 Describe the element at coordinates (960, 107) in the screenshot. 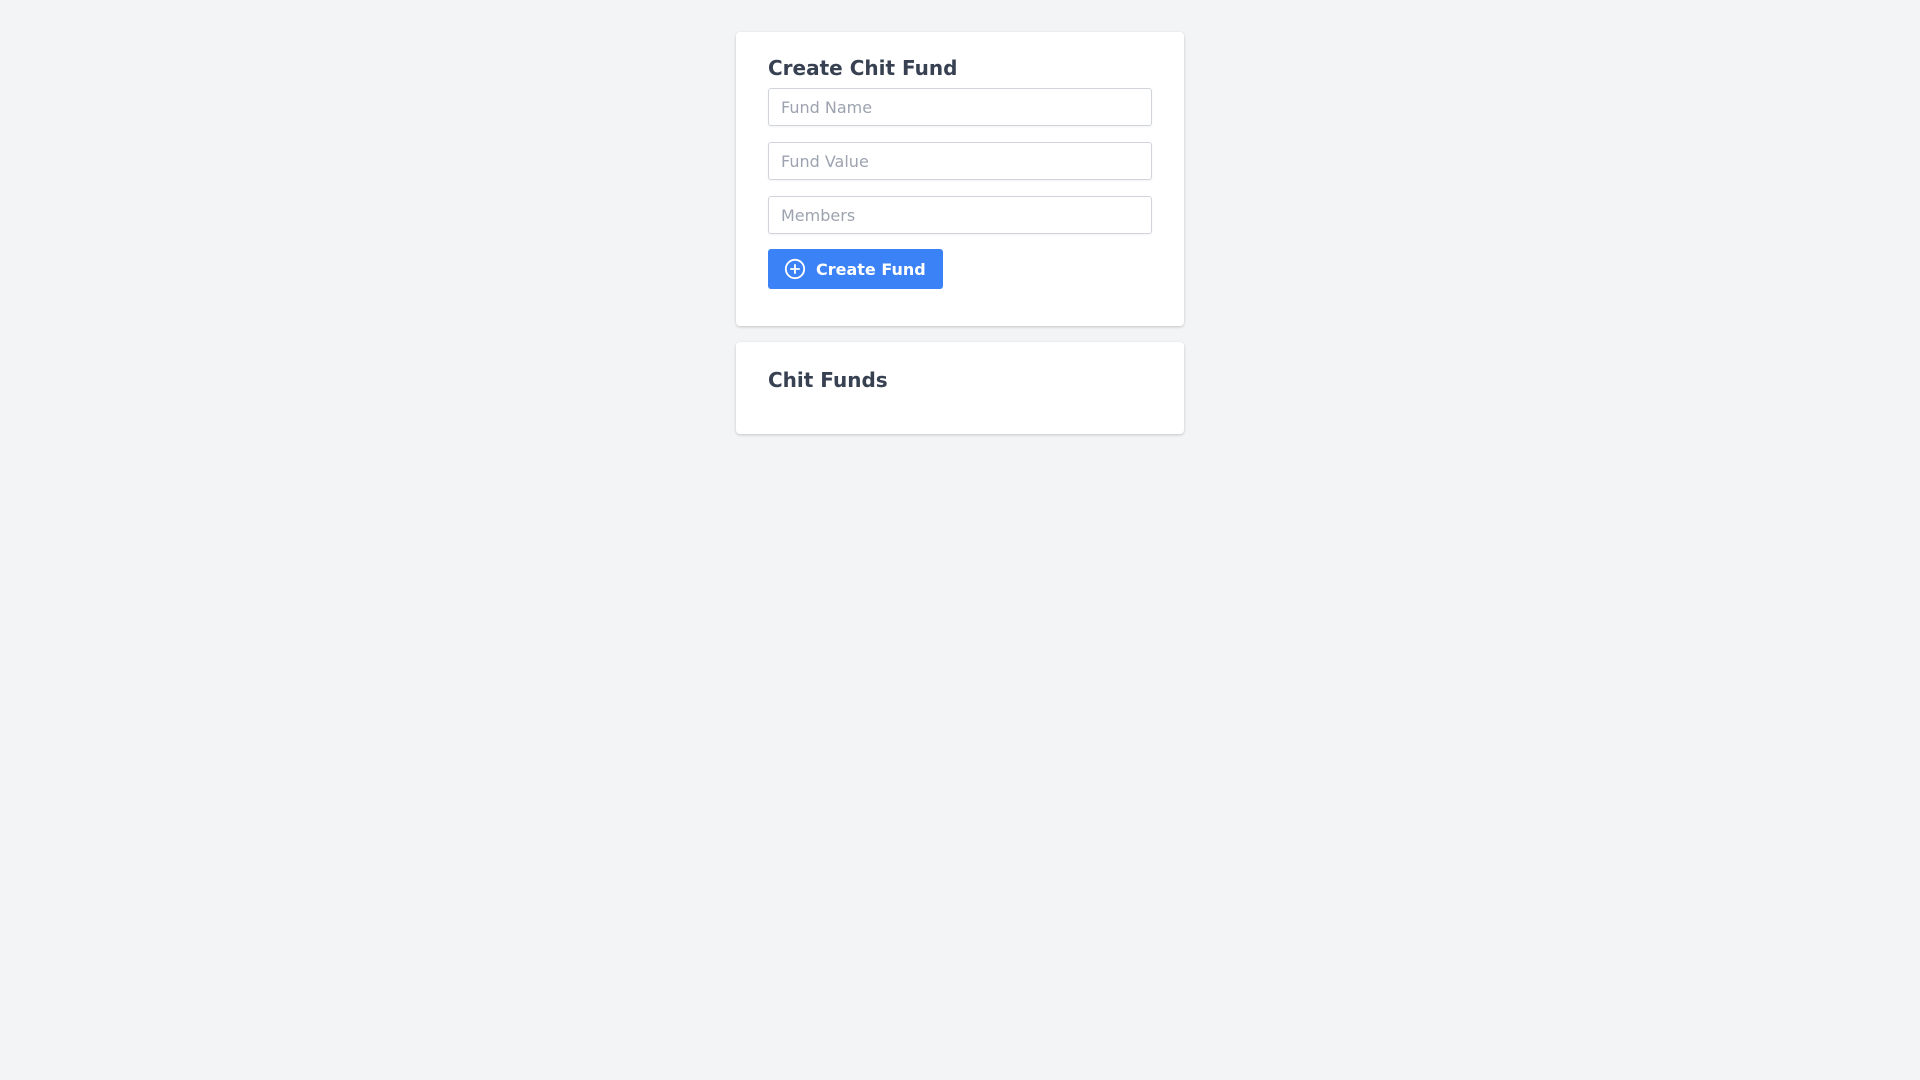

I see `fund-name-input` at that location.